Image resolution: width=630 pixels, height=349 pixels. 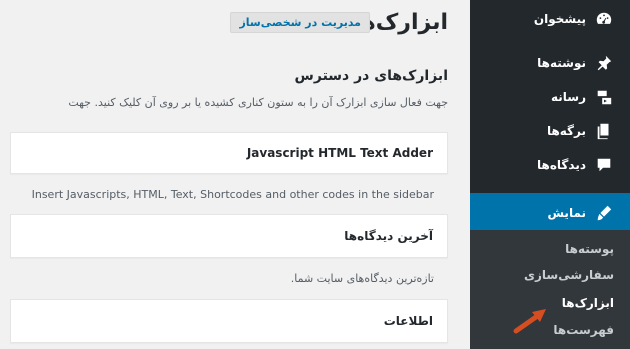 What do you see at coordinates (604, 131) in the screenshot?
I see `pages-icon` at bounding box center [604, 131].